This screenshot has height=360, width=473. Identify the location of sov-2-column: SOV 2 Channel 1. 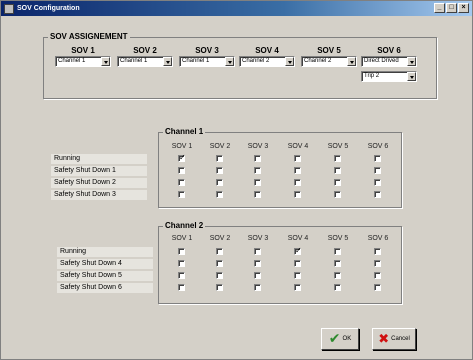
(145, 56).